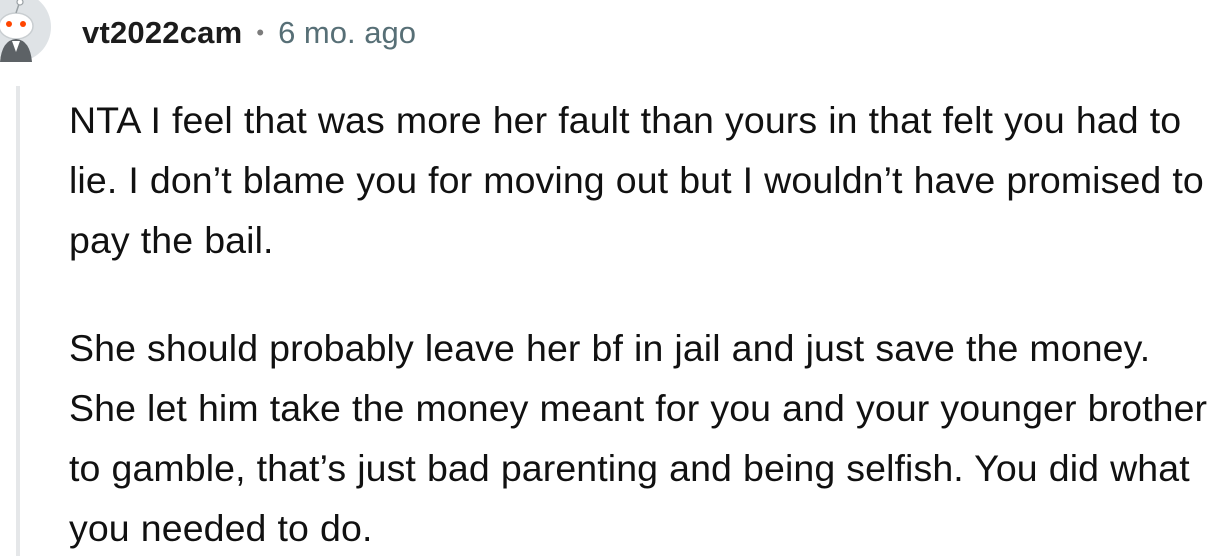 The height and width of the screenshot is (558, 1219). Describe the element at coordinates (347, 33) in the screenshot. I see `comment-timestamp: 6 mo. ago` at that location.